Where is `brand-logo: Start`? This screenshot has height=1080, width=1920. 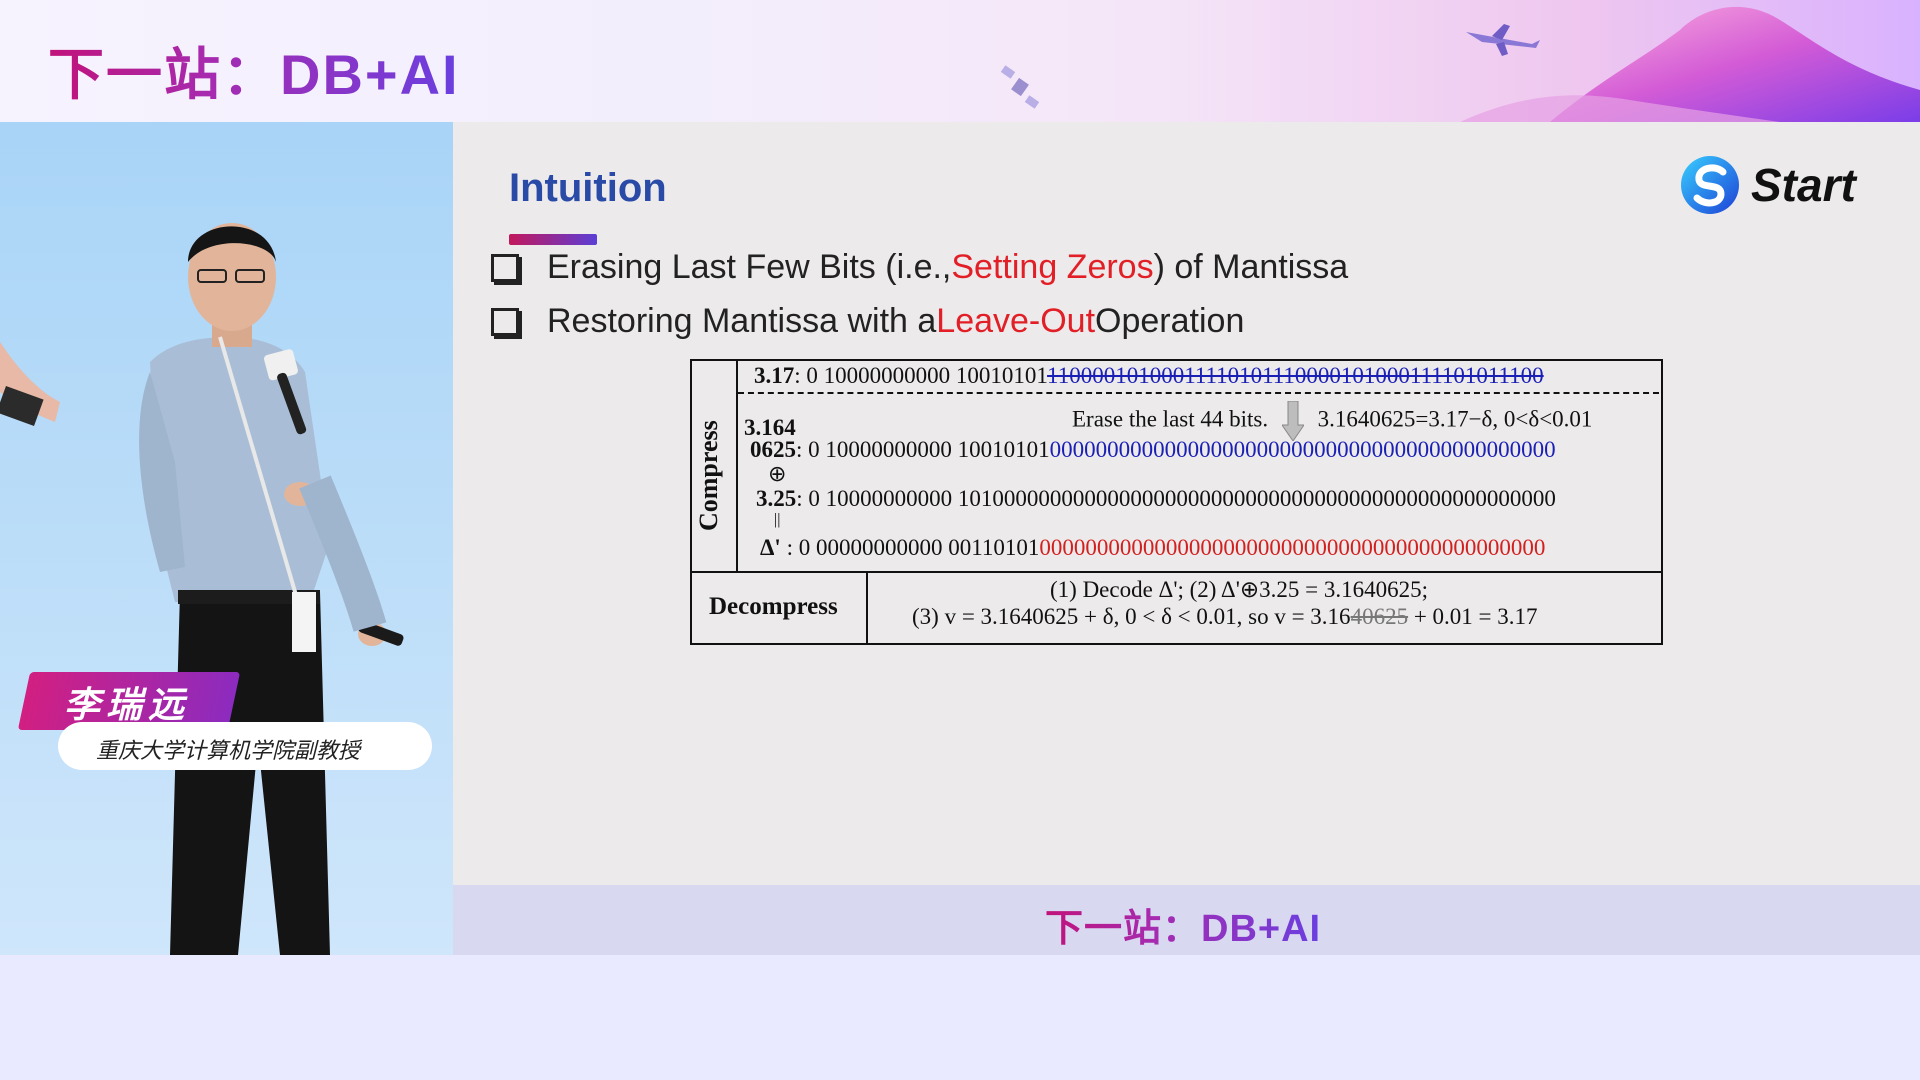
brand-logo: Start is located at coordinates (1767, 185).